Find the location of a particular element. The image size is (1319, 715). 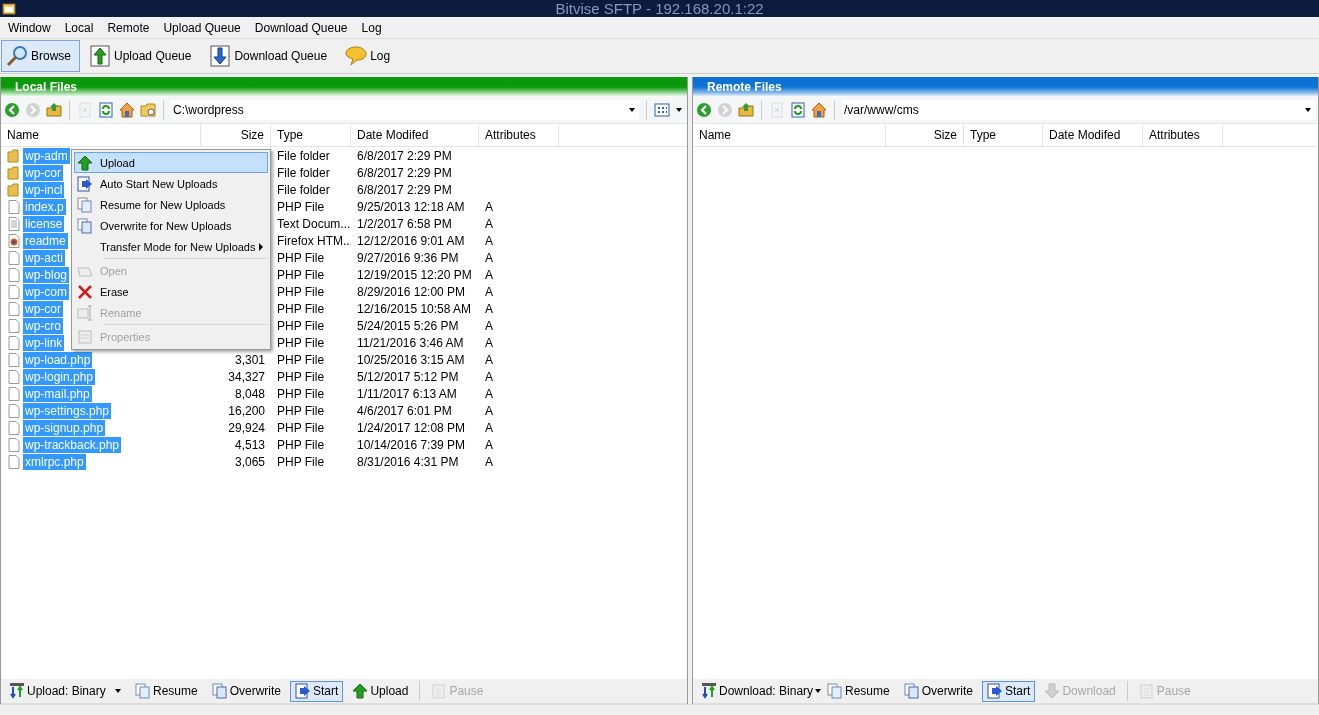

up-arrow-icon is located at coordinates (360, 691).